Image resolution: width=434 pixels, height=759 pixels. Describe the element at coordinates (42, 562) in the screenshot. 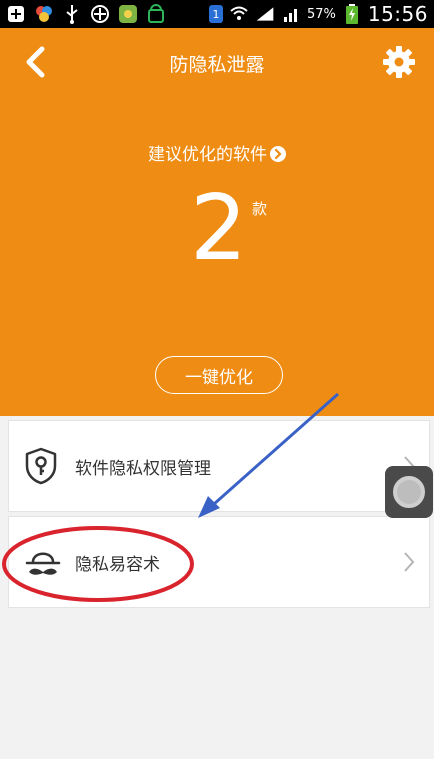

I see `hat-mustache-icon` at that location.